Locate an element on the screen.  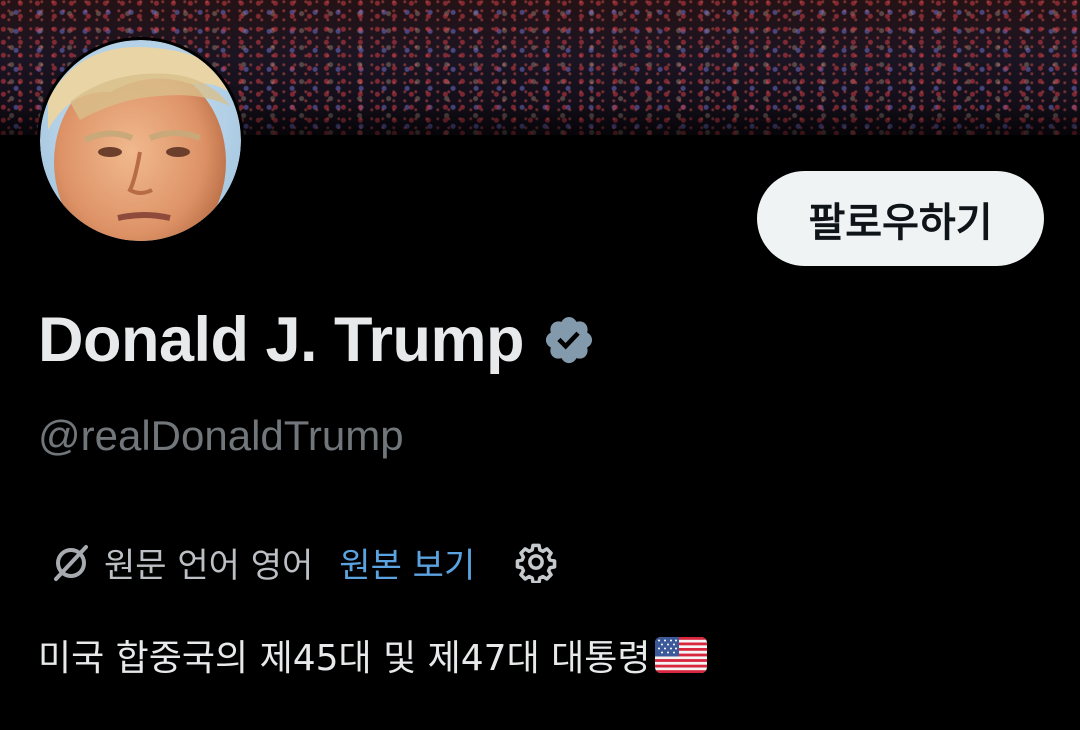
avatar is located at coordinates (140, 140).